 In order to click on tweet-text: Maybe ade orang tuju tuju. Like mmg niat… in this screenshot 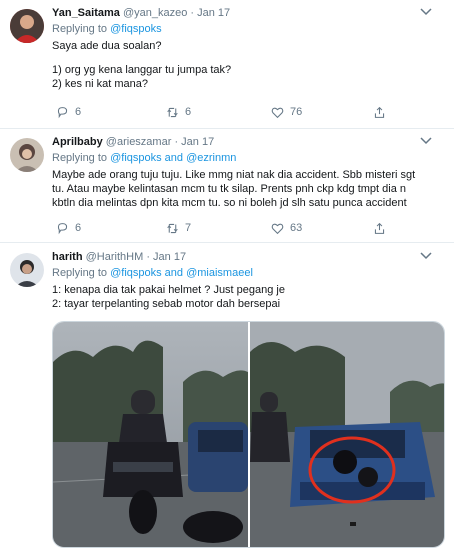, I will do `click(248, 189)`.